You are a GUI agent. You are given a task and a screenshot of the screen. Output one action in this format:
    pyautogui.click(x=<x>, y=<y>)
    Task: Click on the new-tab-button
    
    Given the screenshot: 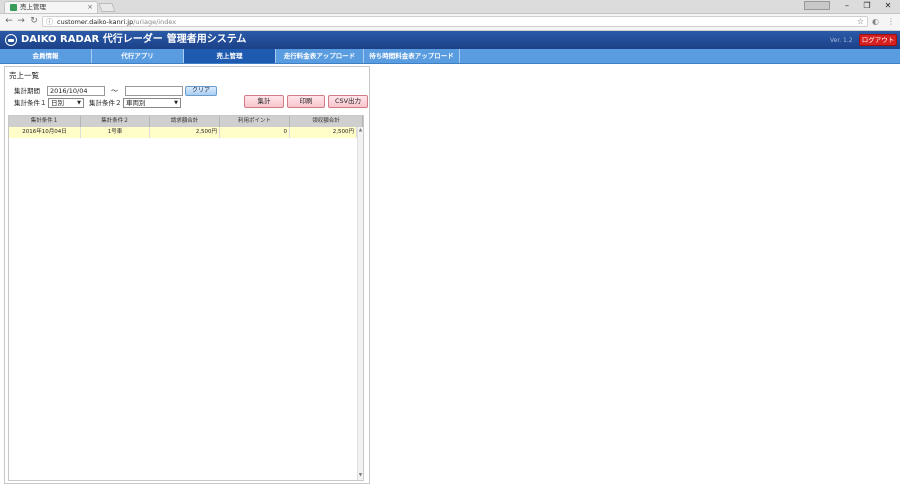 What is the action you would take?
    pyautogui.click(x=107, y=7)
    